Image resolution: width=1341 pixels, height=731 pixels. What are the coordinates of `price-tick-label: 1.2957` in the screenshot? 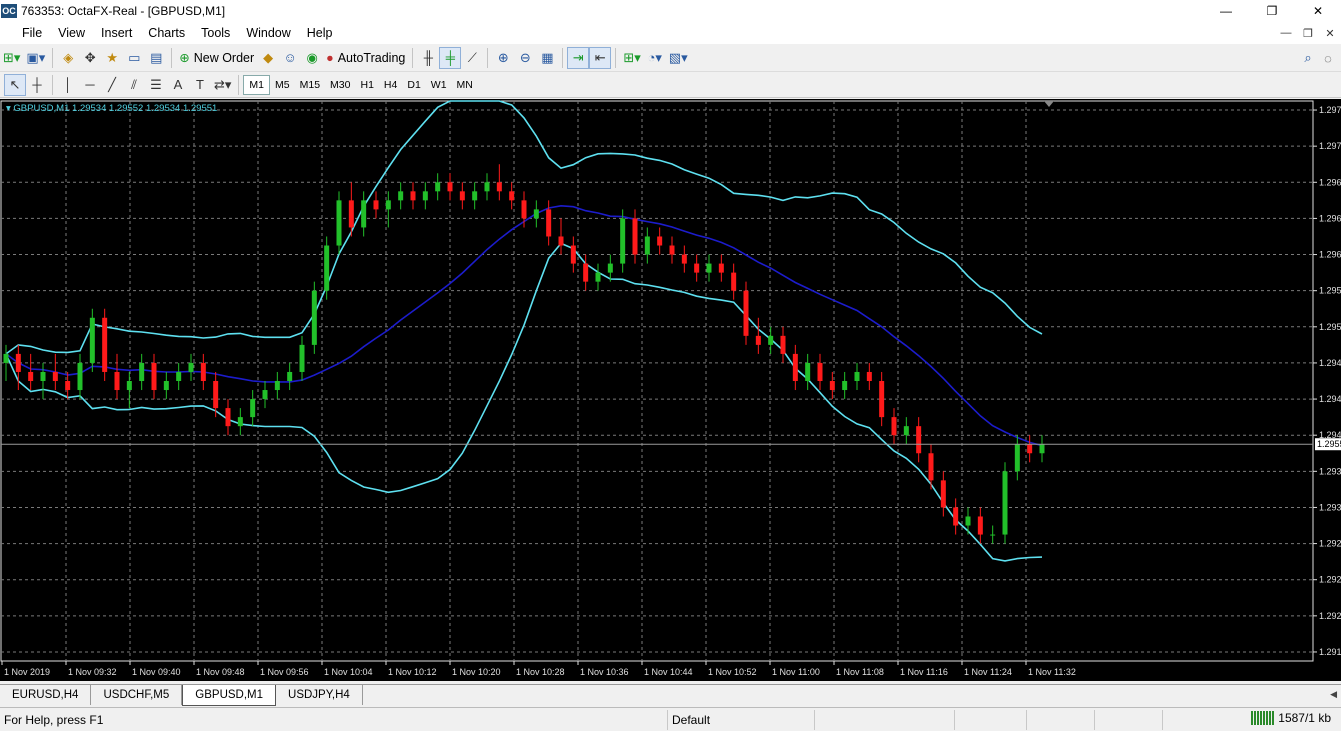 It's located at (1330, 291).